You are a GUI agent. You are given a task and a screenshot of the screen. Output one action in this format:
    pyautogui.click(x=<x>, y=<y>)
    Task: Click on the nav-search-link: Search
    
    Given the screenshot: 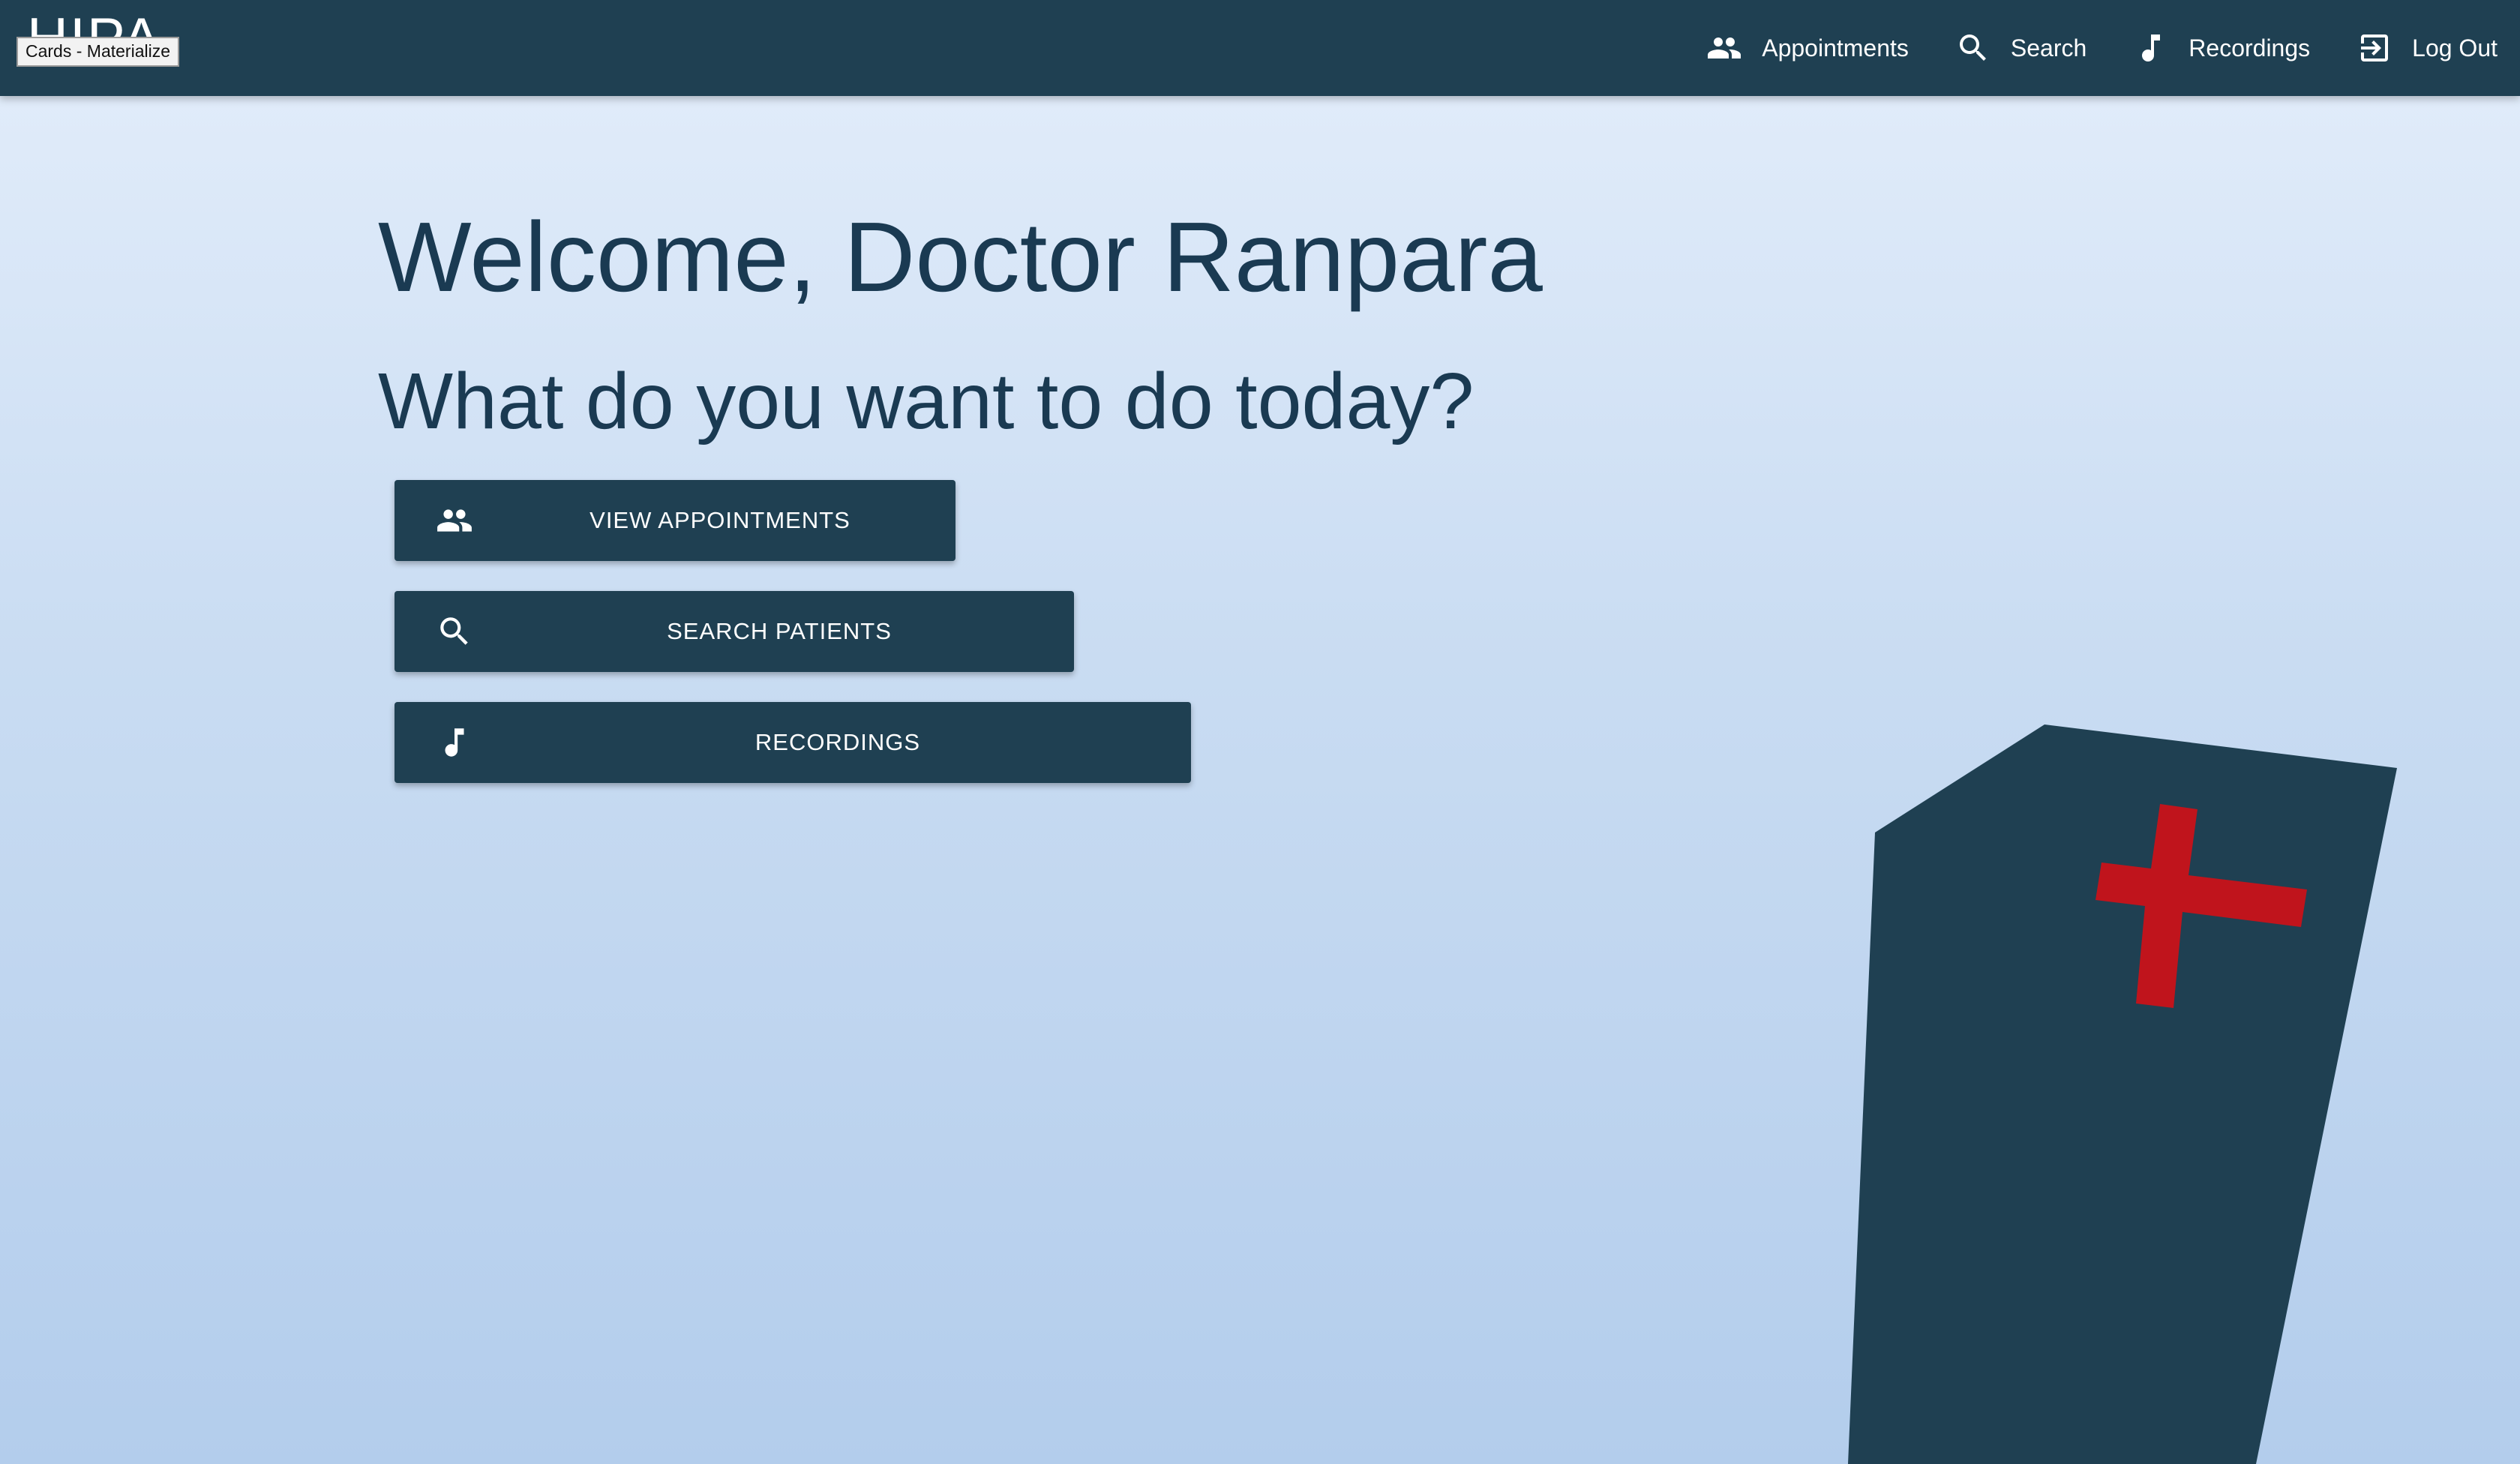 What is the action you would take?
    pyautogui.click(x=2020, y=48)
    